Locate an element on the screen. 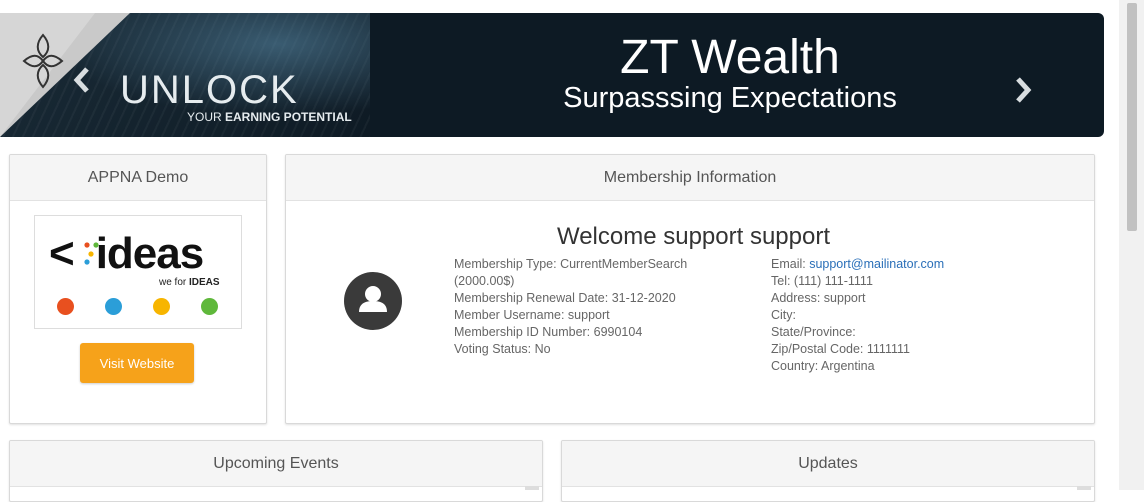 Image resolution: width=1144 pixels, height=502 pixels. visit-website-button: Visit Website is located at coordinates (137, 363).